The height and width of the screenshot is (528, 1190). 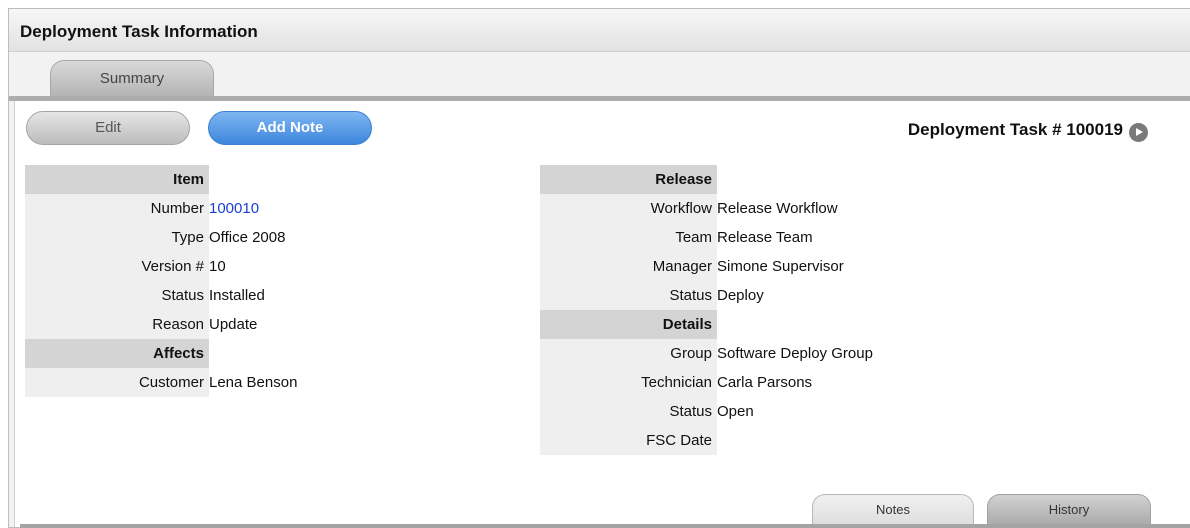 What do you see at coordinates (217, 266) in the screenshot?
I see `field-value-version: 10` at bounding box center [217, 266].